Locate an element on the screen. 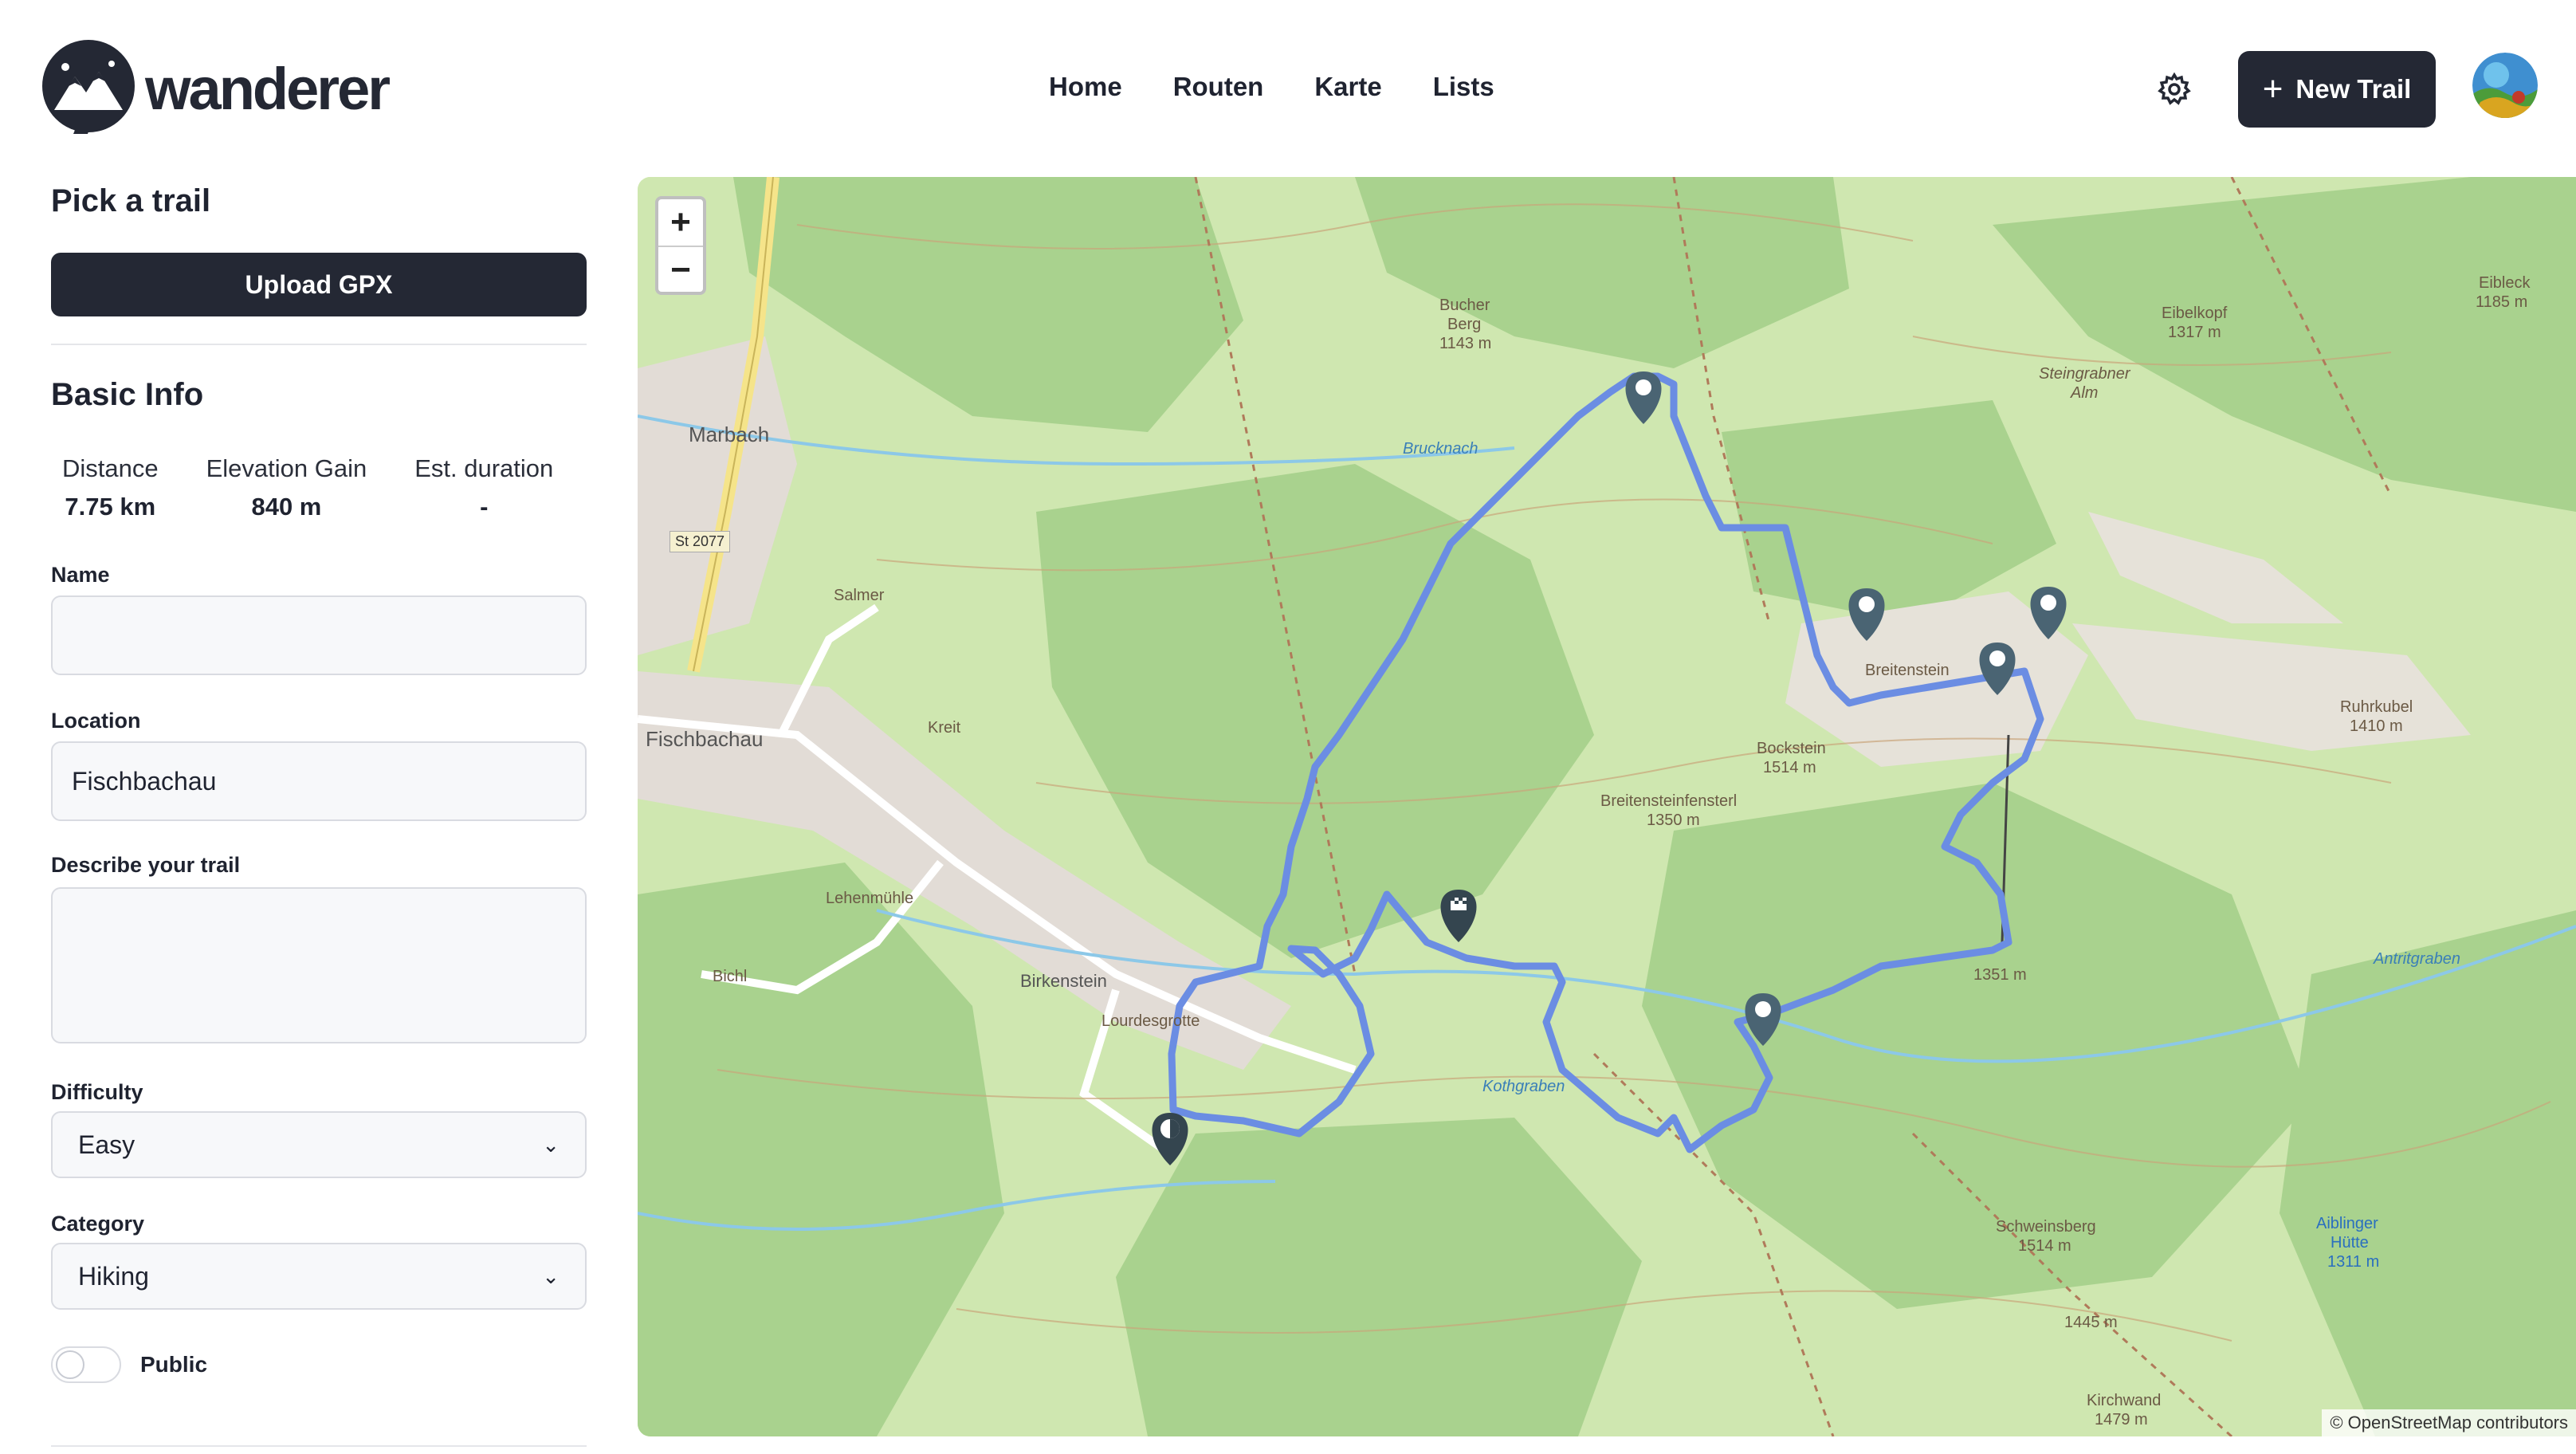 This screenshot has height=1454, width=2576. map-label: Kreit is located at coordinates (944, 728).